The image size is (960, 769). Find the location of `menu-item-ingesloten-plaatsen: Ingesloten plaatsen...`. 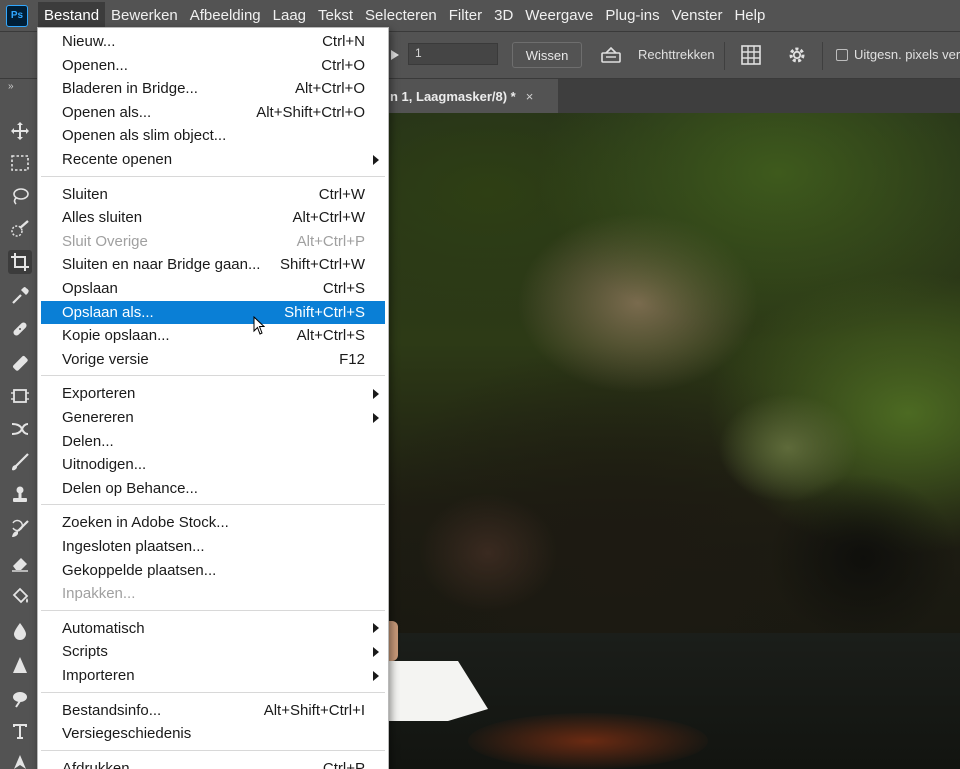

menu-item-ingesloten-plaatsen: Ingesloten plaatsen... is located at coordinates (213, 546).